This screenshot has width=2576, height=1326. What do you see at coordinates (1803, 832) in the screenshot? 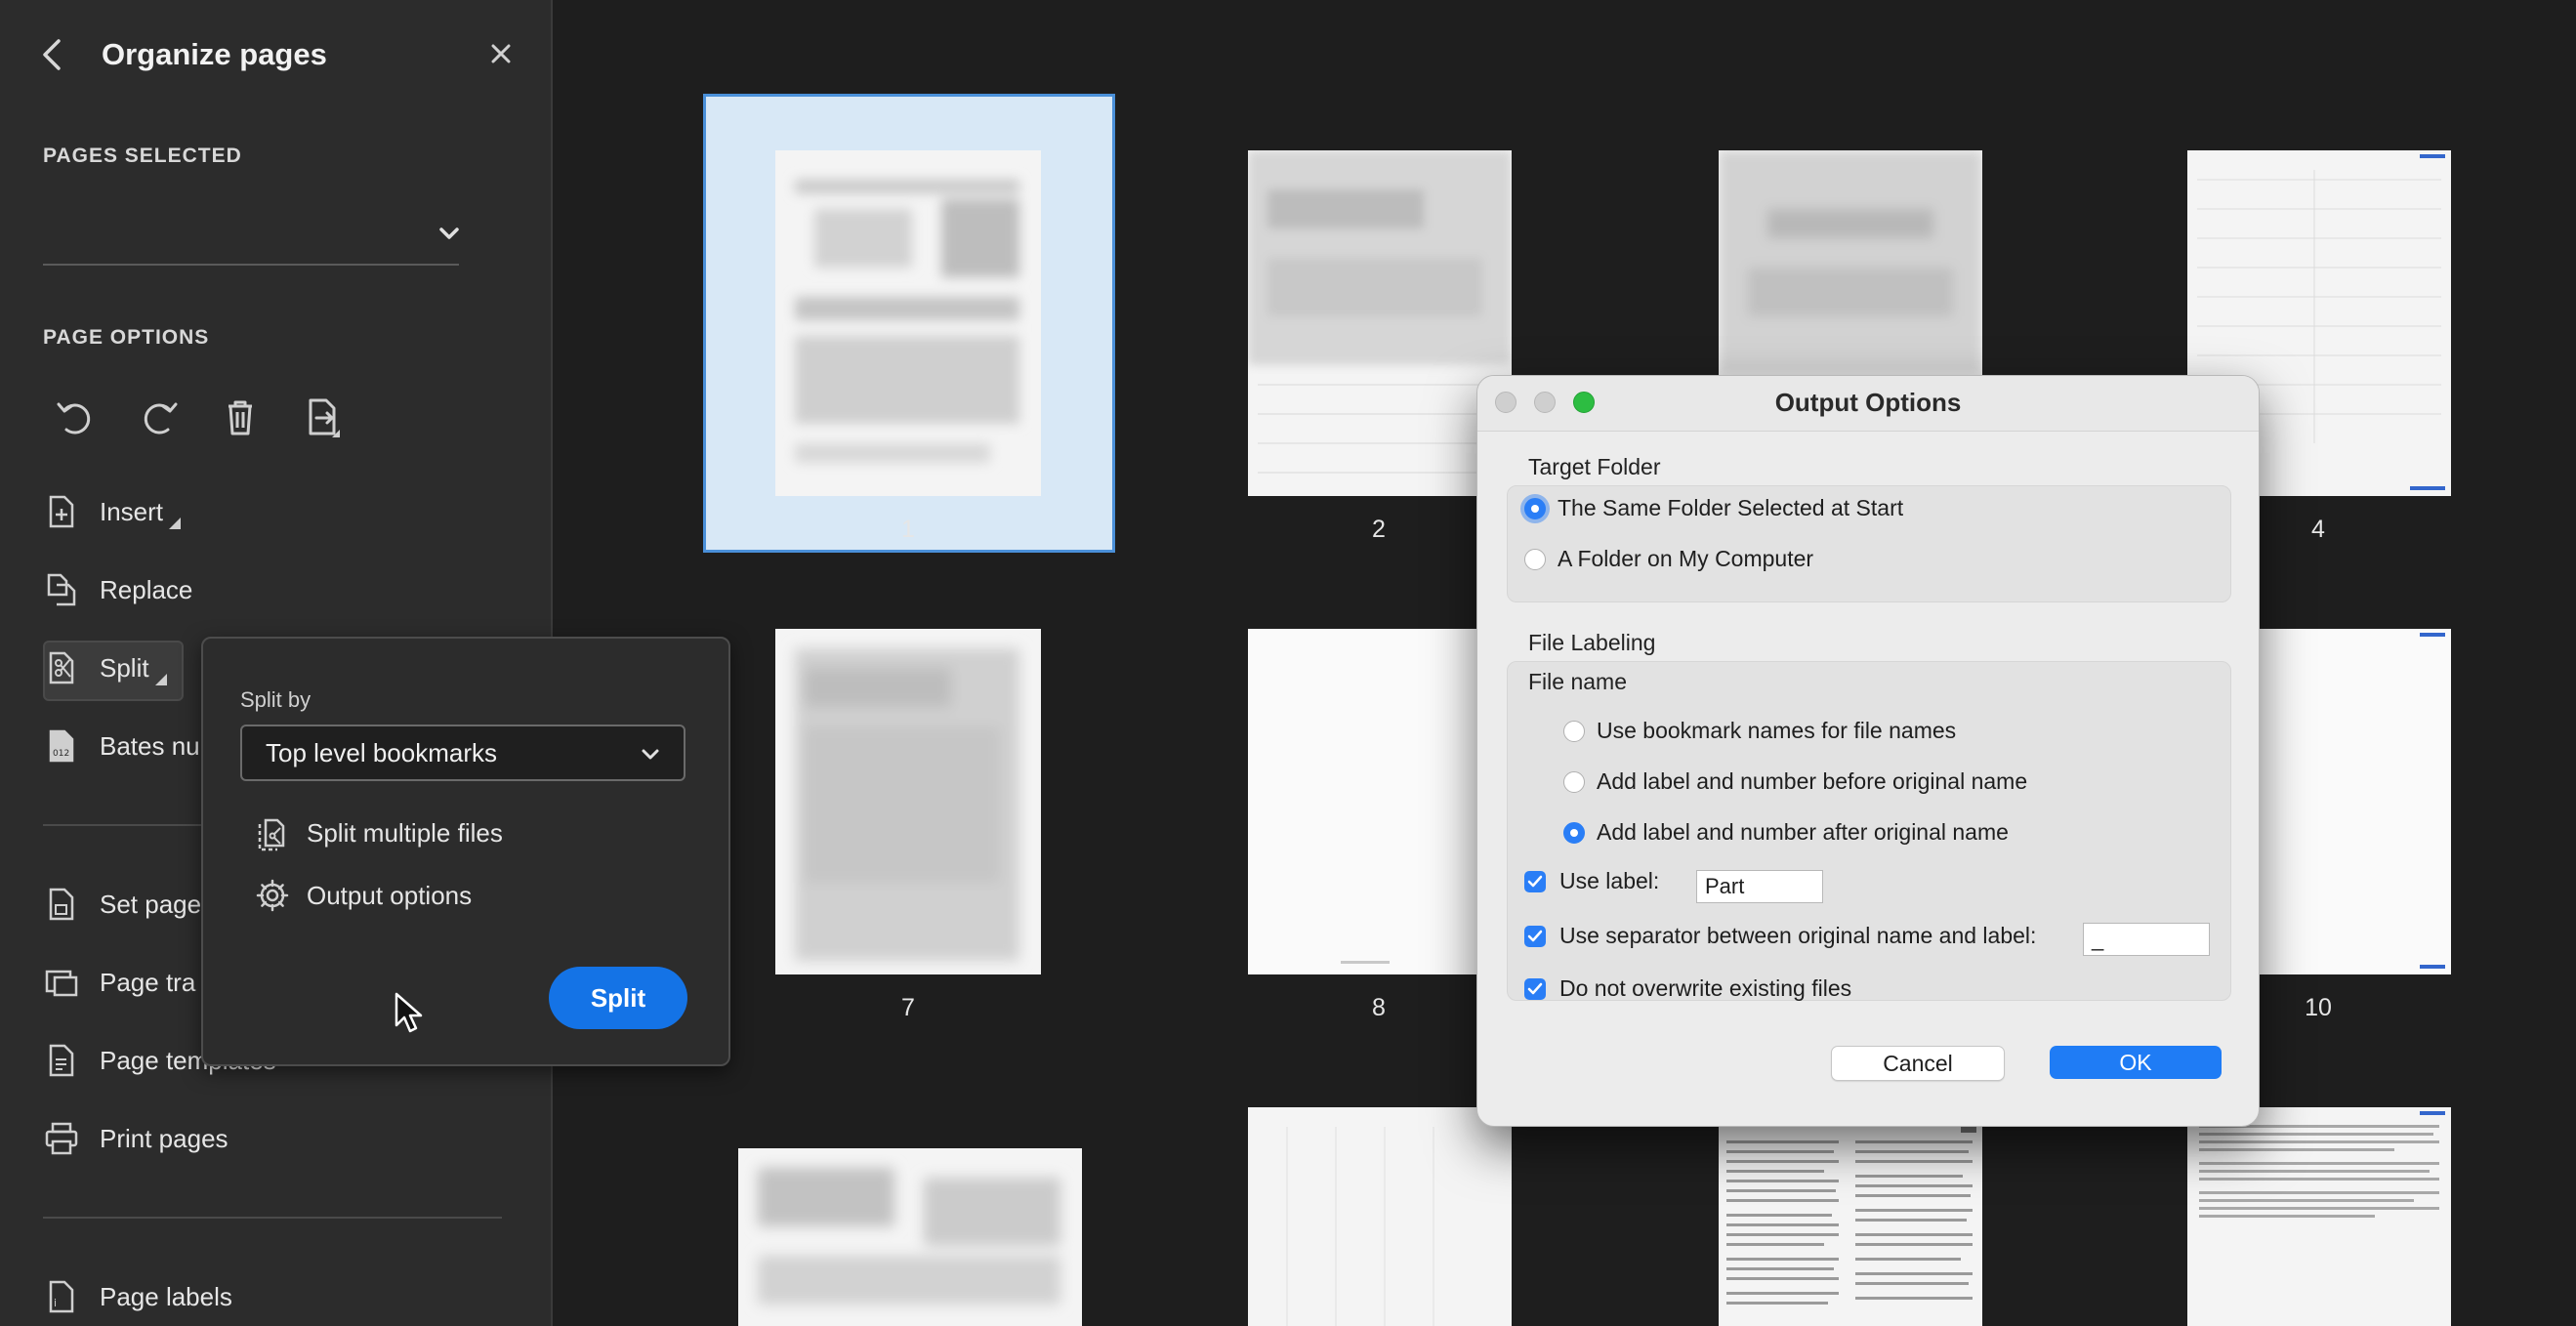
I see `label-after-label: Add label and number after original name` at bounding box center [1803, 832].